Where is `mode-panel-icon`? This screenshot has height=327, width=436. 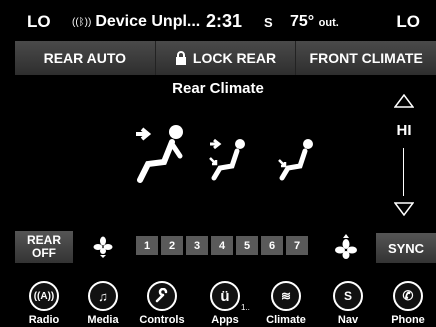
mode-panel-icon is located at coordinates (162, 153).